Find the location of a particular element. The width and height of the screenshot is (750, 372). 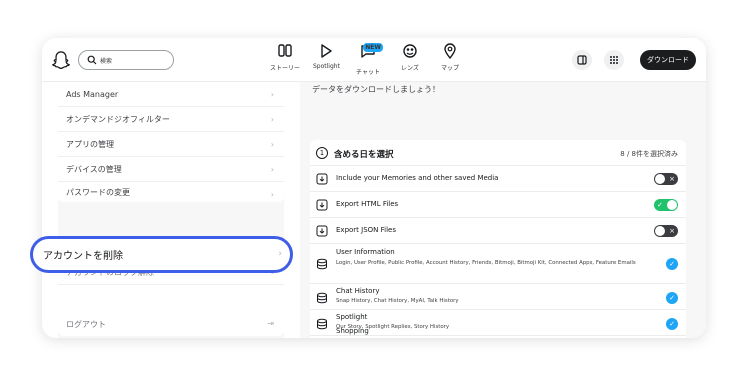

nav-spotlight-label: Spotlight is located at coordinates (326, 66).